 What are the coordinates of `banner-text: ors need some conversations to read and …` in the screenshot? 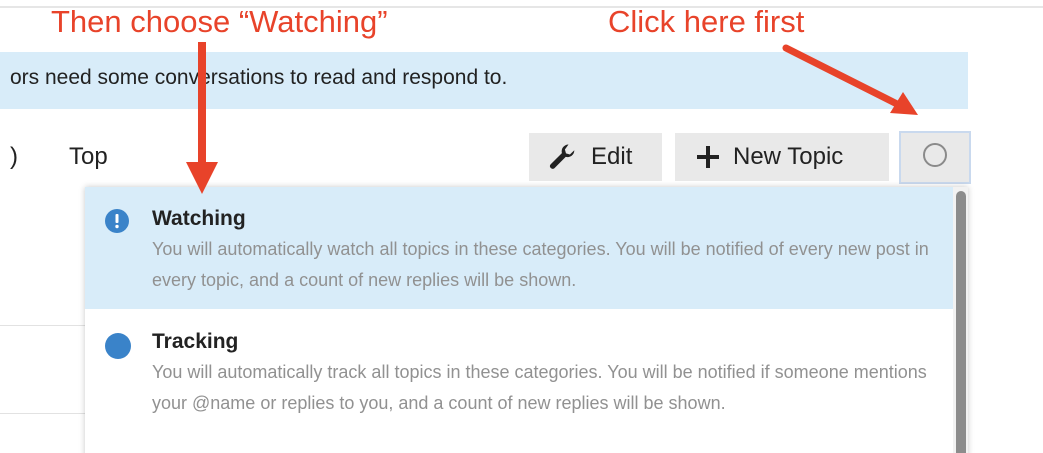 It's located at (259, 77).